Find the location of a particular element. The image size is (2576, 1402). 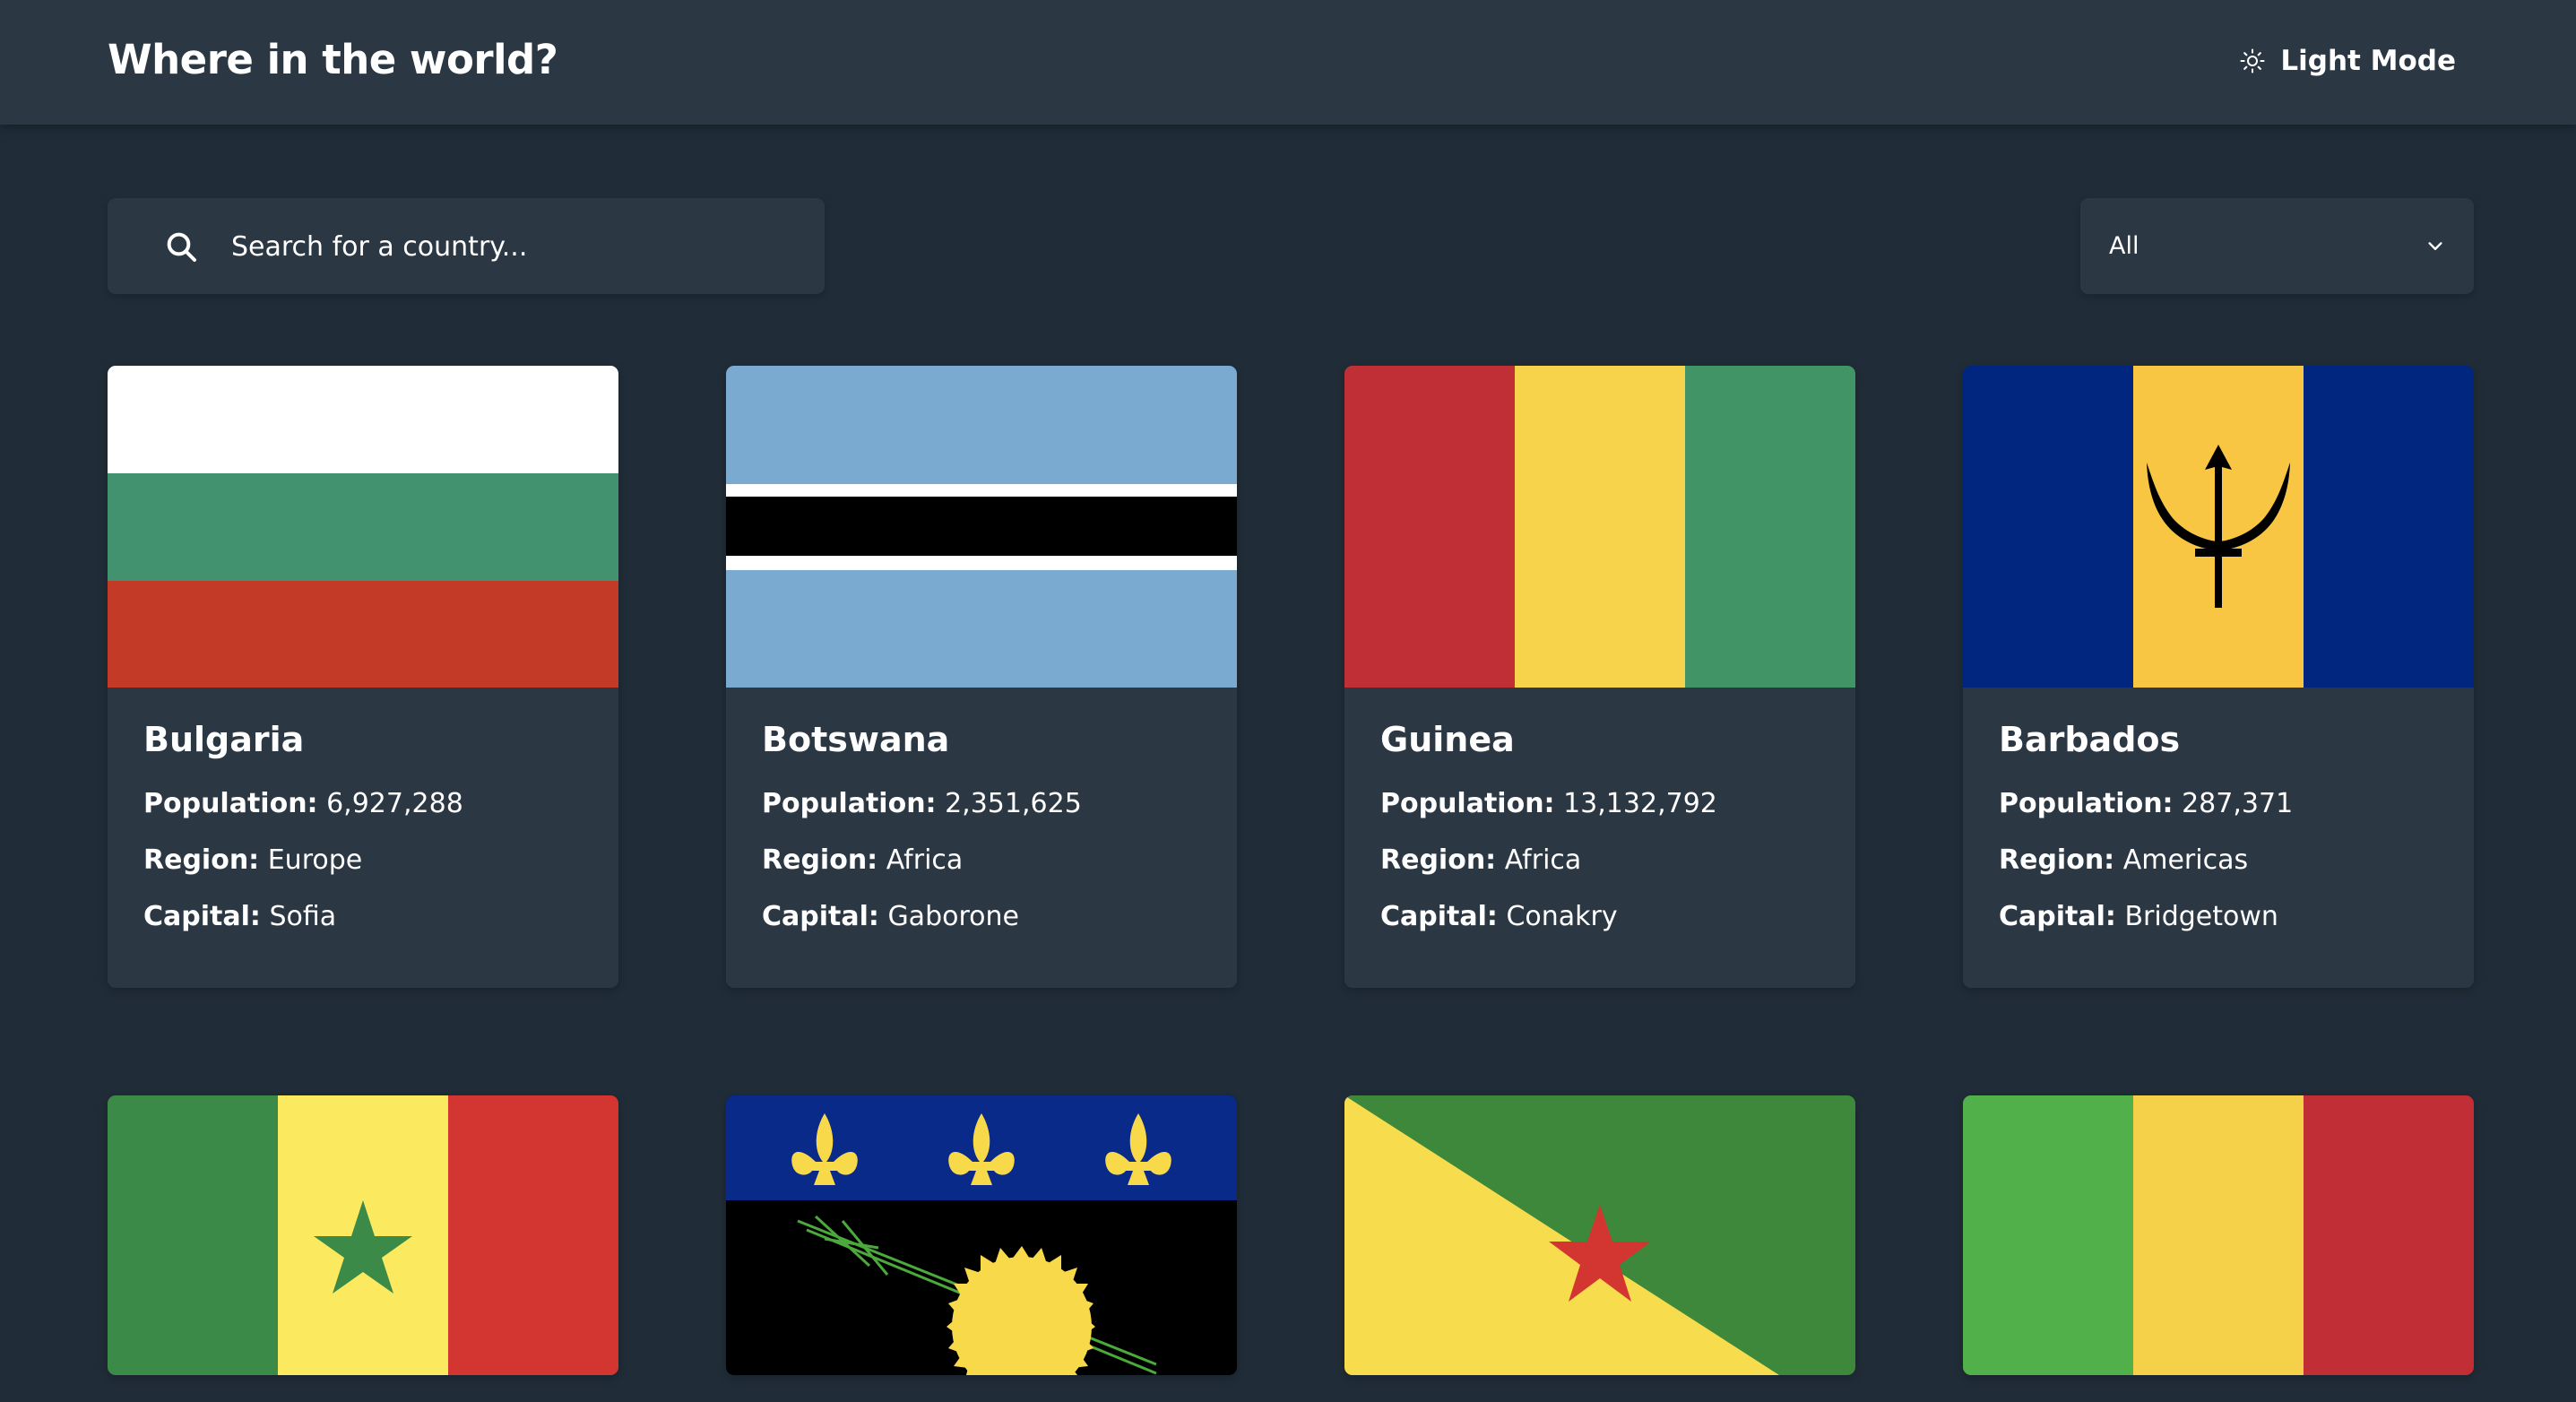

population-stat: Population: 2,351,625 is located at coordinates (981, 804).